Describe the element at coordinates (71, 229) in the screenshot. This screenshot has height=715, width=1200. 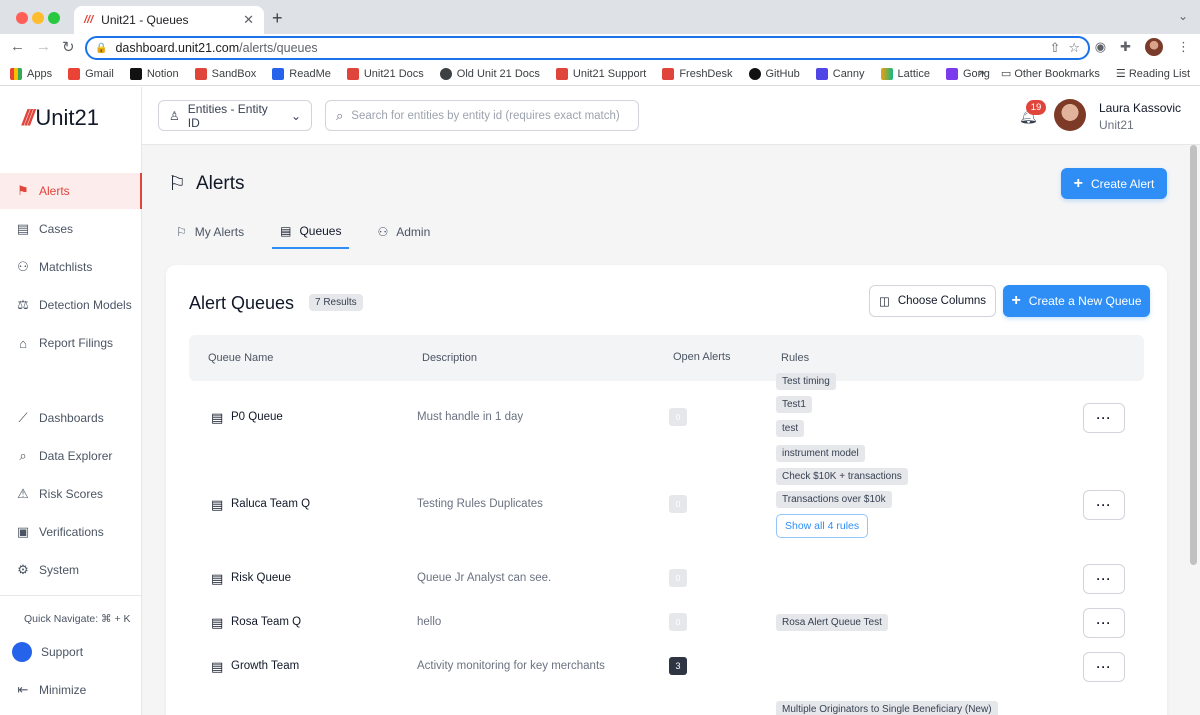
I see `sidebar-item-cases: ▤ Cases` at that location.